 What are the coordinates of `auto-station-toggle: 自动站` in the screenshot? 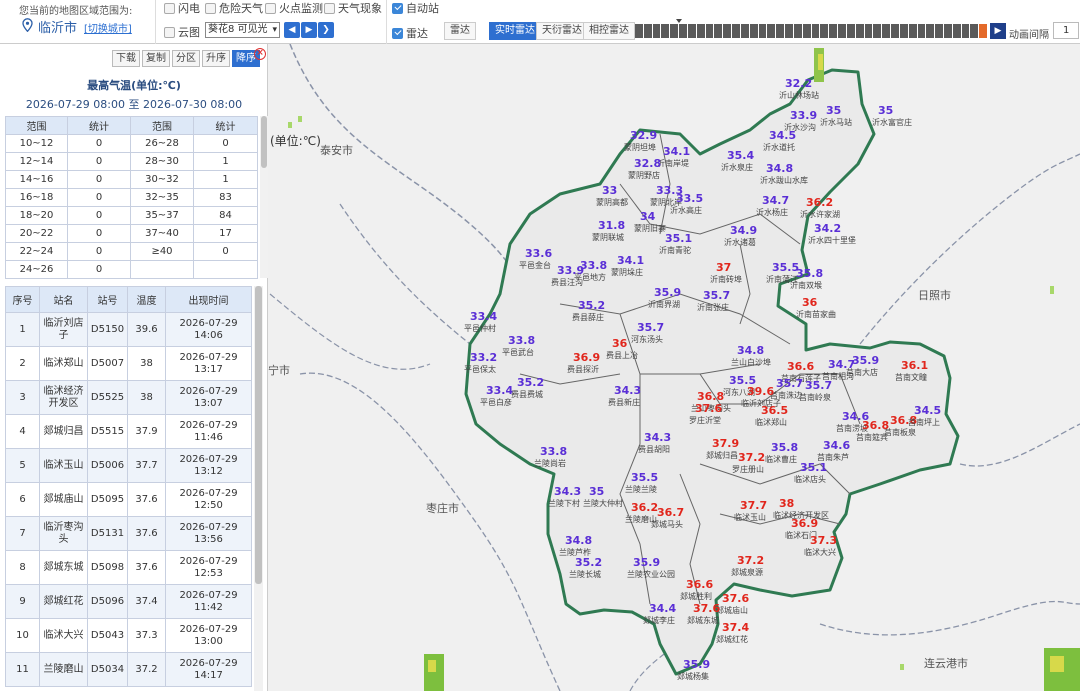 It's located at (415, 8).